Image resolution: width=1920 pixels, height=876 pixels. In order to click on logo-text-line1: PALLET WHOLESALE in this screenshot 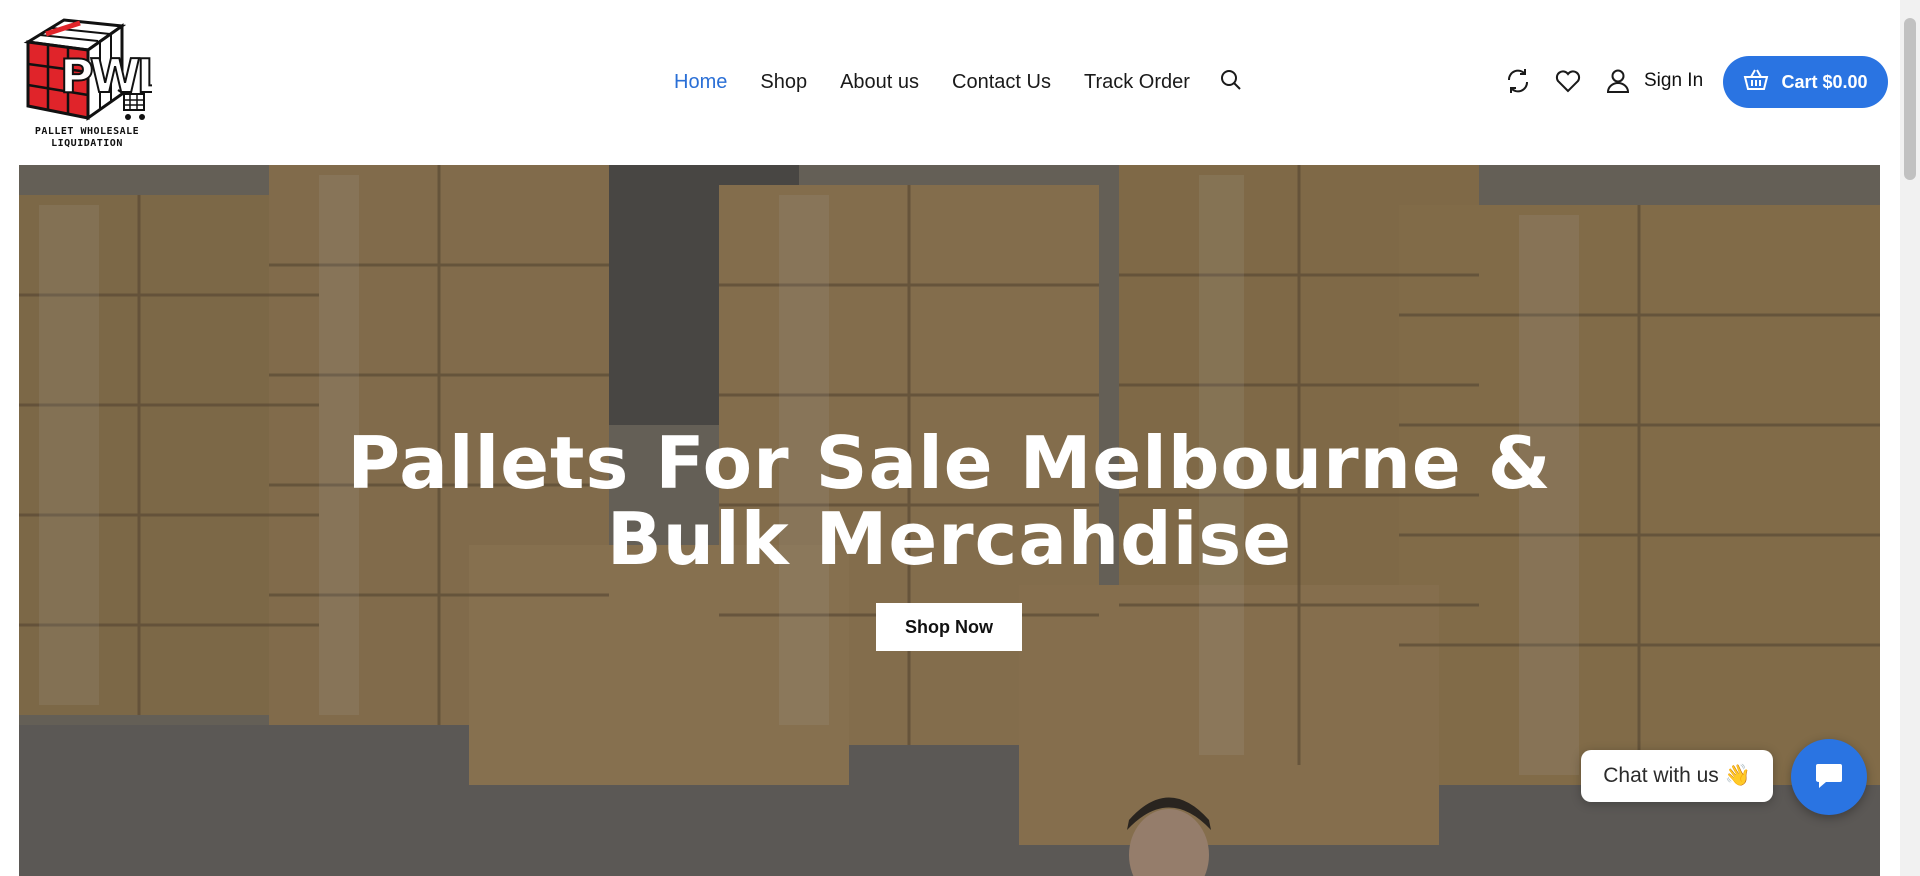, I will do `click(87, 131)`.